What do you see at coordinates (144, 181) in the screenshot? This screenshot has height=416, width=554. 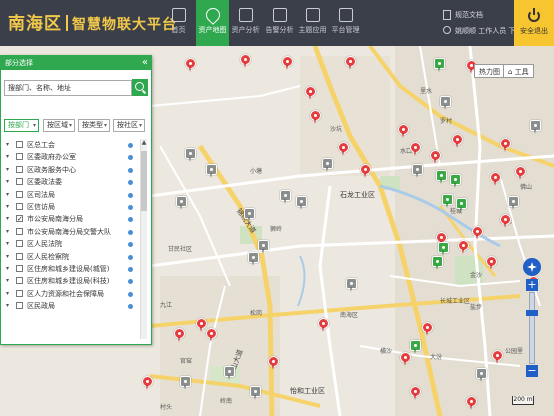 I see `scroll-thumb` at bounding box center [144, 181].